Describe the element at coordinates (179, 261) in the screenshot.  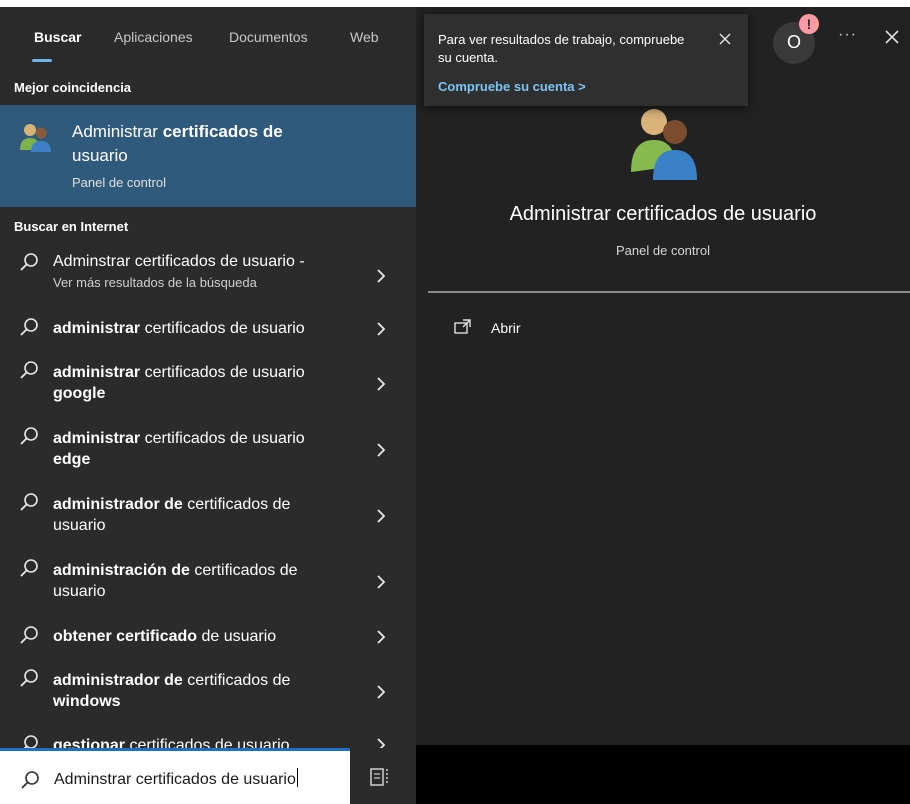
I see `web-result-title: Adminstrar certificados de usuario -` at that location.